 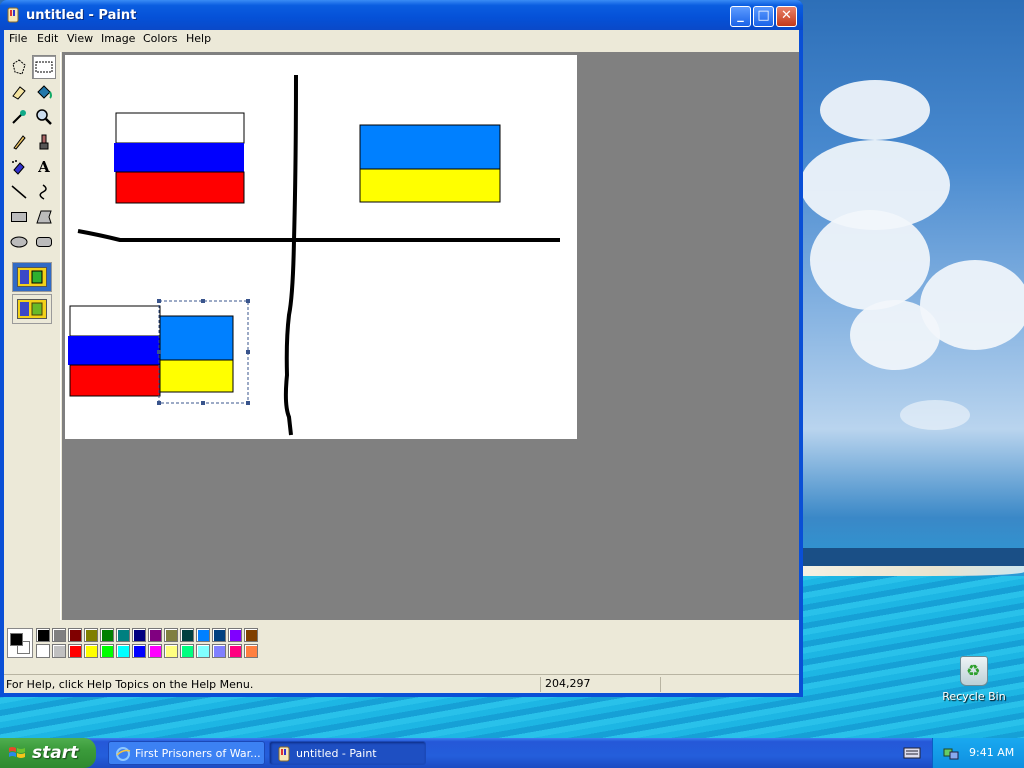 I want to click on menu-edit: Edit, so click(x=47, y=38).